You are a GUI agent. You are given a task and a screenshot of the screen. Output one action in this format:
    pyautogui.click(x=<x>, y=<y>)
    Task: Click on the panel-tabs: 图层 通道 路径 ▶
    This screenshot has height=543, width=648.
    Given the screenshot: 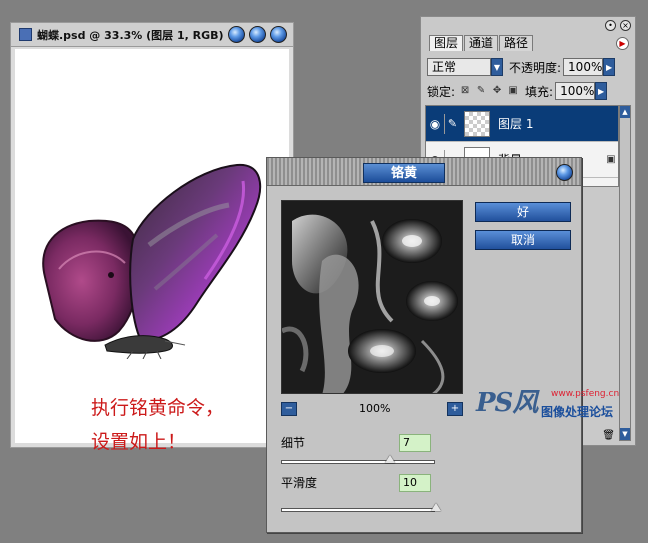 What is the action you would take?
    pyautogui.click(x=528, y=43)
    